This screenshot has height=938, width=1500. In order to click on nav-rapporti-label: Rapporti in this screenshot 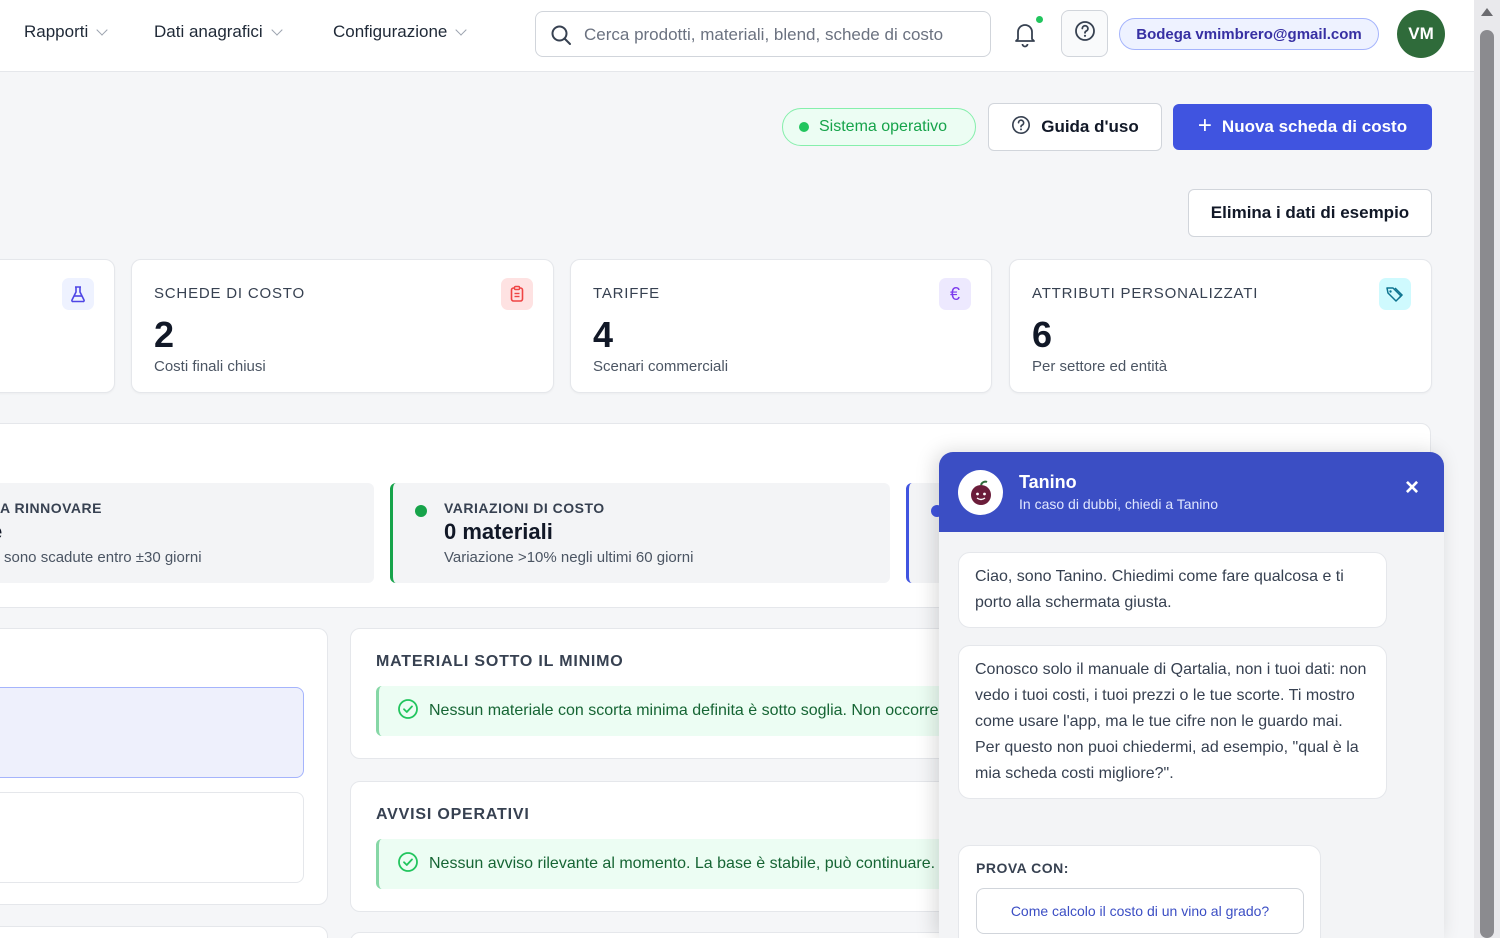, I will do `click(56, 31)`.